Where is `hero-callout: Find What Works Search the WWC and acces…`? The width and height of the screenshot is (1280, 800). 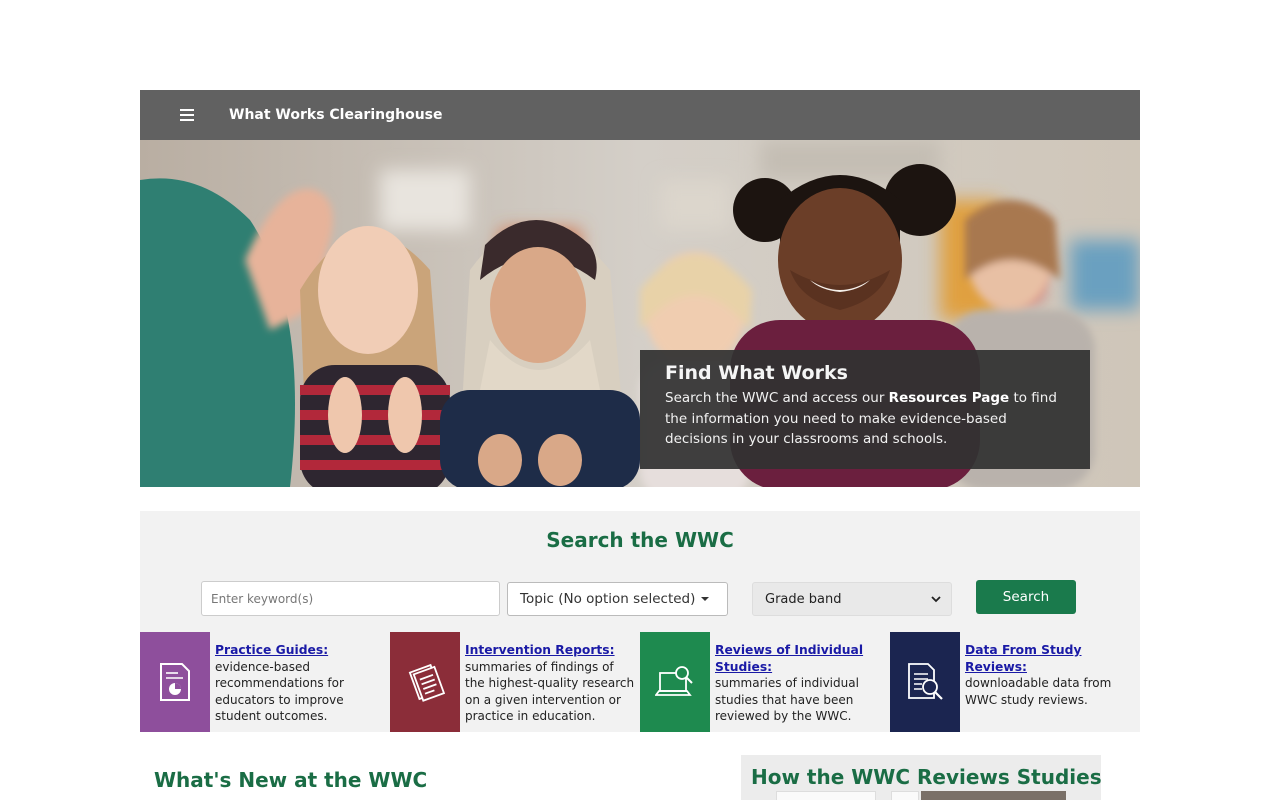
hero-callout: Find What Works Search the WWC and acces… is located at coordinates (865, 409).